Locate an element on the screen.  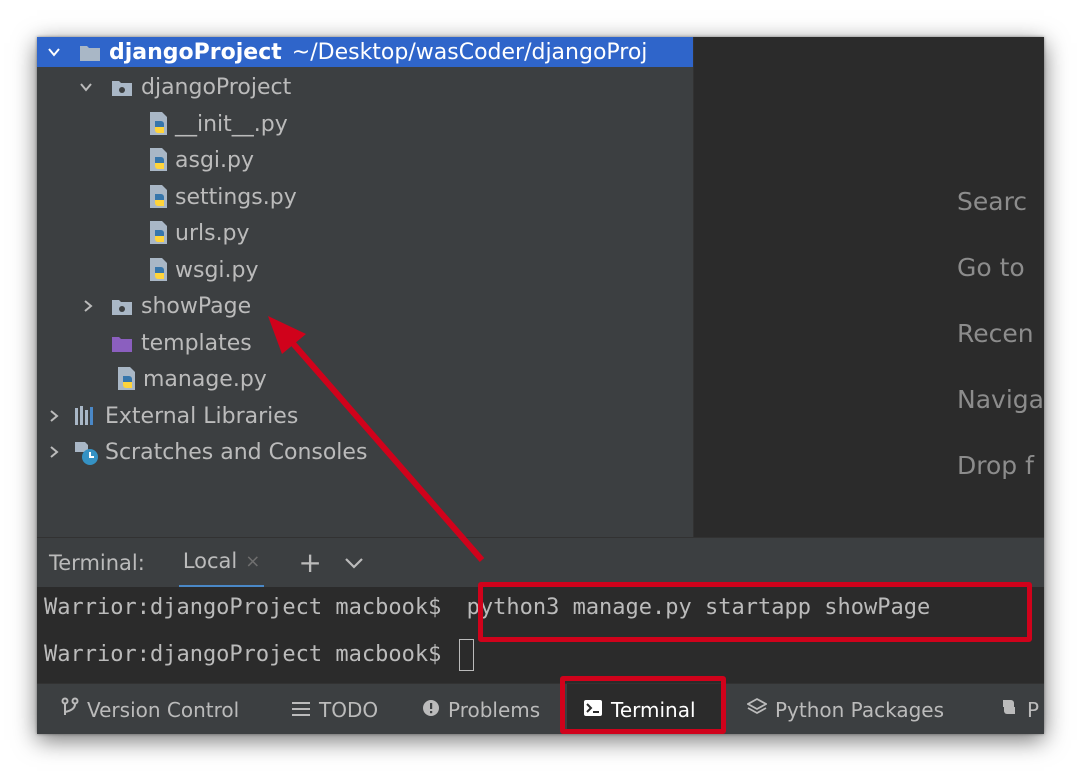
tree-item-scratches: Scratches and Consoles is located at coordinates (365, 452).